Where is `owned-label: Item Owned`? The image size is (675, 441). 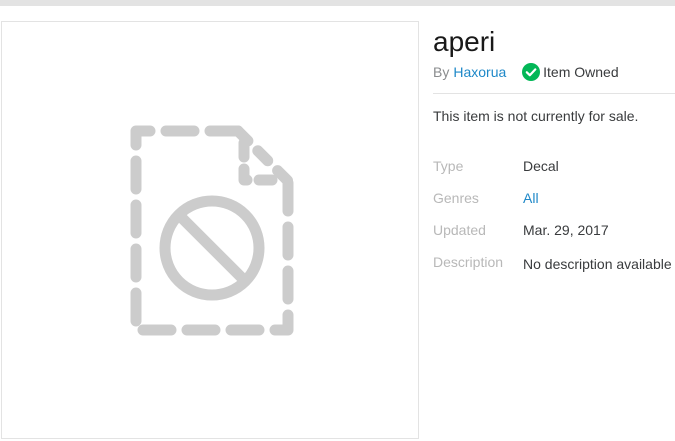
owned-label: Item Owned is located at coordinates (581, 72).